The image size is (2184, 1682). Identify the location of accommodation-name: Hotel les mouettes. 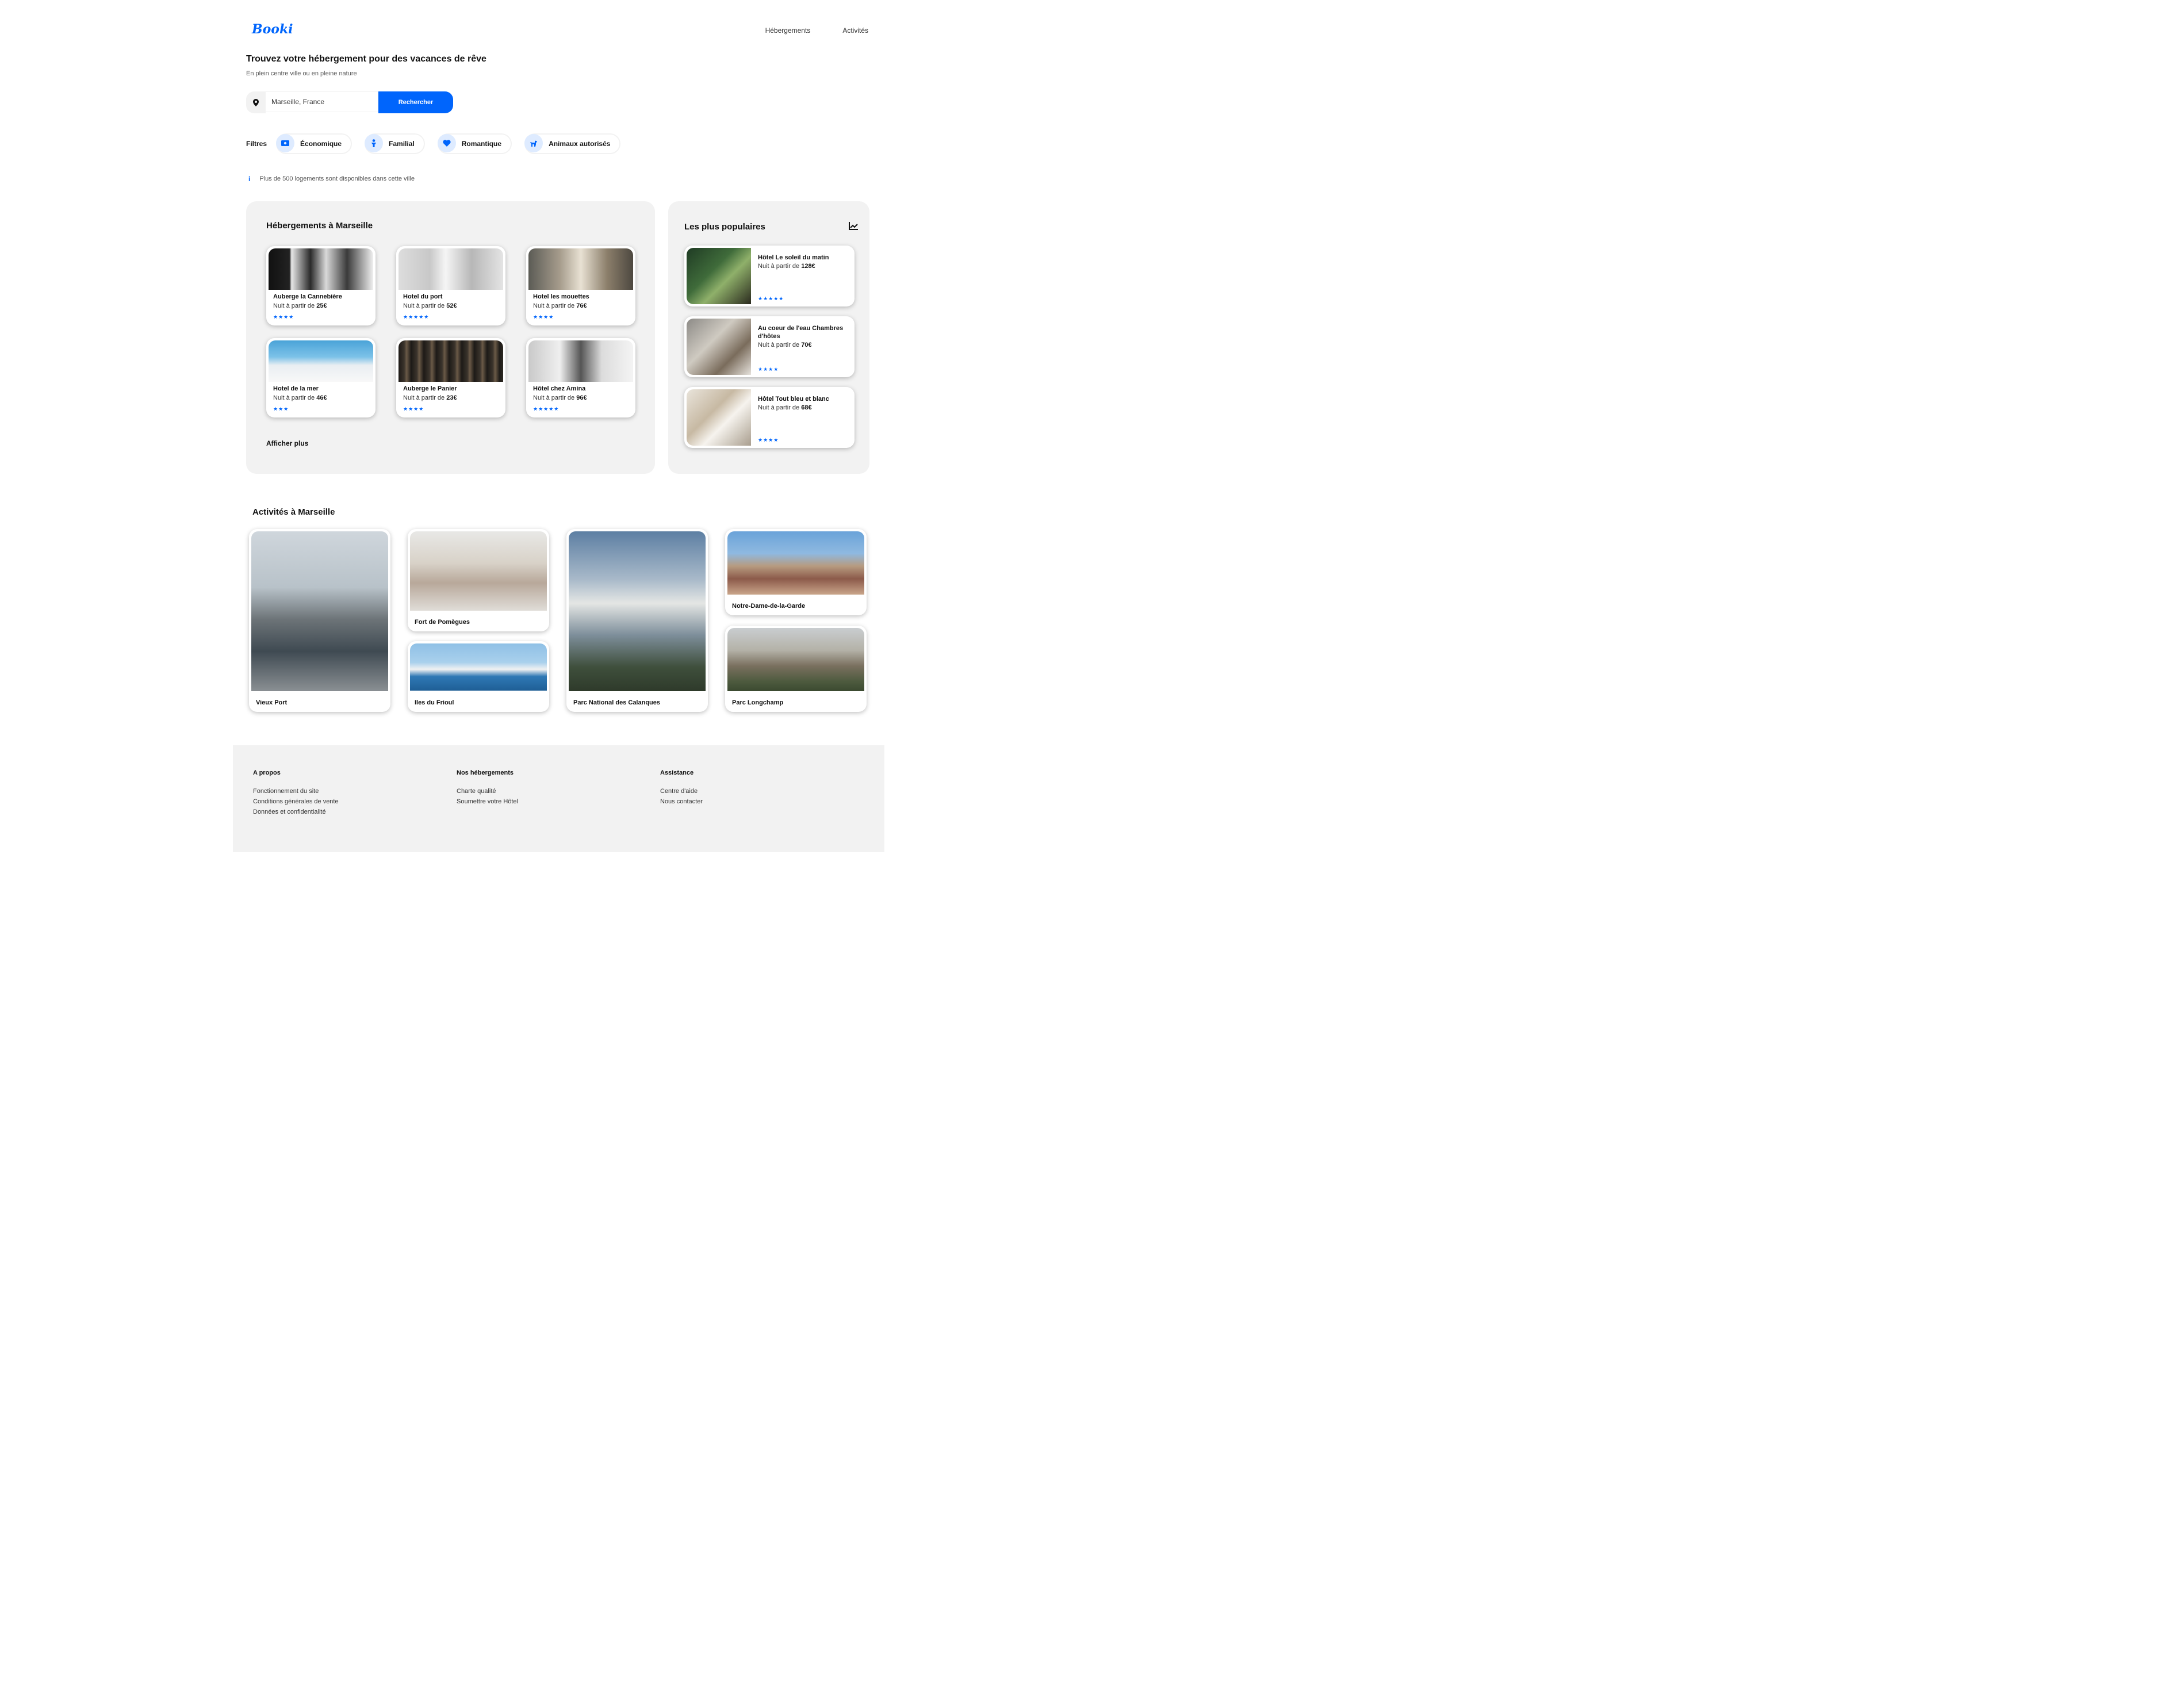
(561, 297).